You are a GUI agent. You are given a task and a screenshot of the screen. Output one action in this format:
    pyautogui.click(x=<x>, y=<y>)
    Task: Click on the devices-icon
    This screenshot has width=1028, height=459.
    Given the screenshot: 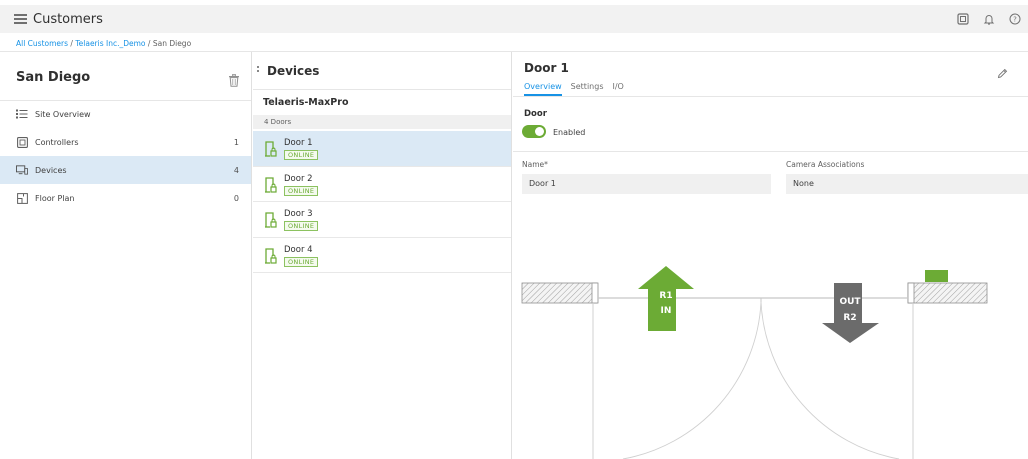 What is the action you would take?
    pyautogui.click(x=22, y=170)
    